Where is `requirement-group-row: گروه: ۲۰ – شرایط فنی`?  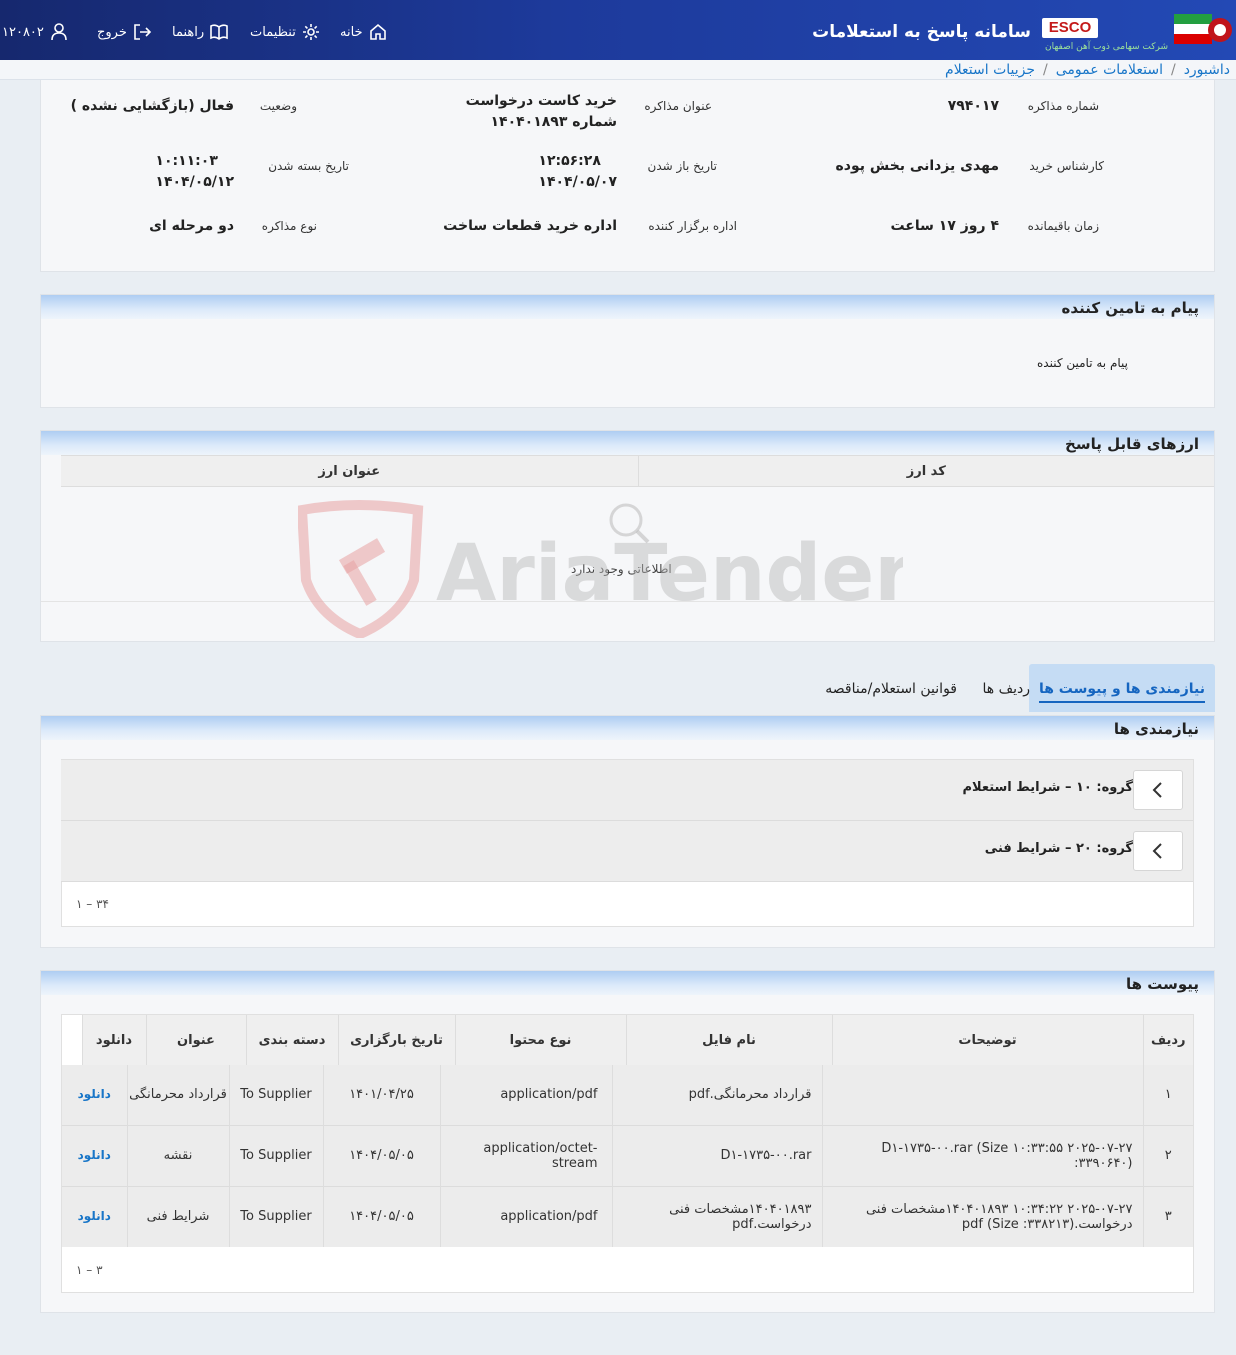
requirement-group-row: گروه: ۲۰ – شرایط فنی is located at coordinates (627, 851).